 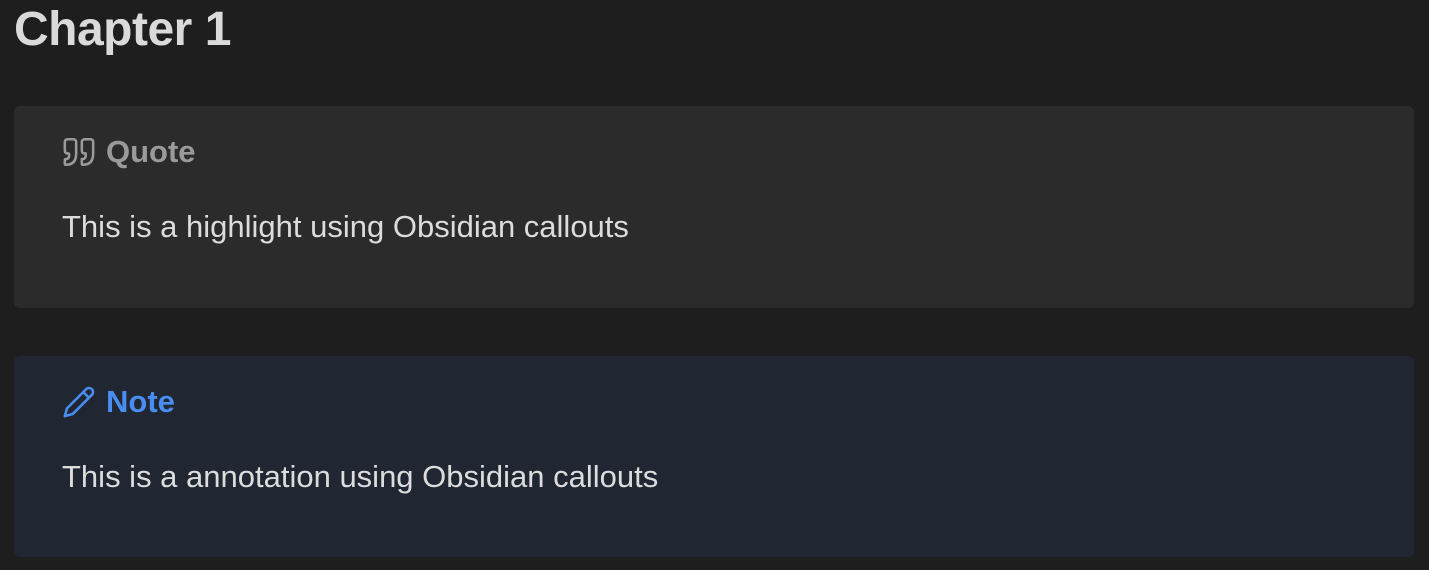 I want to click on note-callout-title: Note, so click(x=118, y=402).